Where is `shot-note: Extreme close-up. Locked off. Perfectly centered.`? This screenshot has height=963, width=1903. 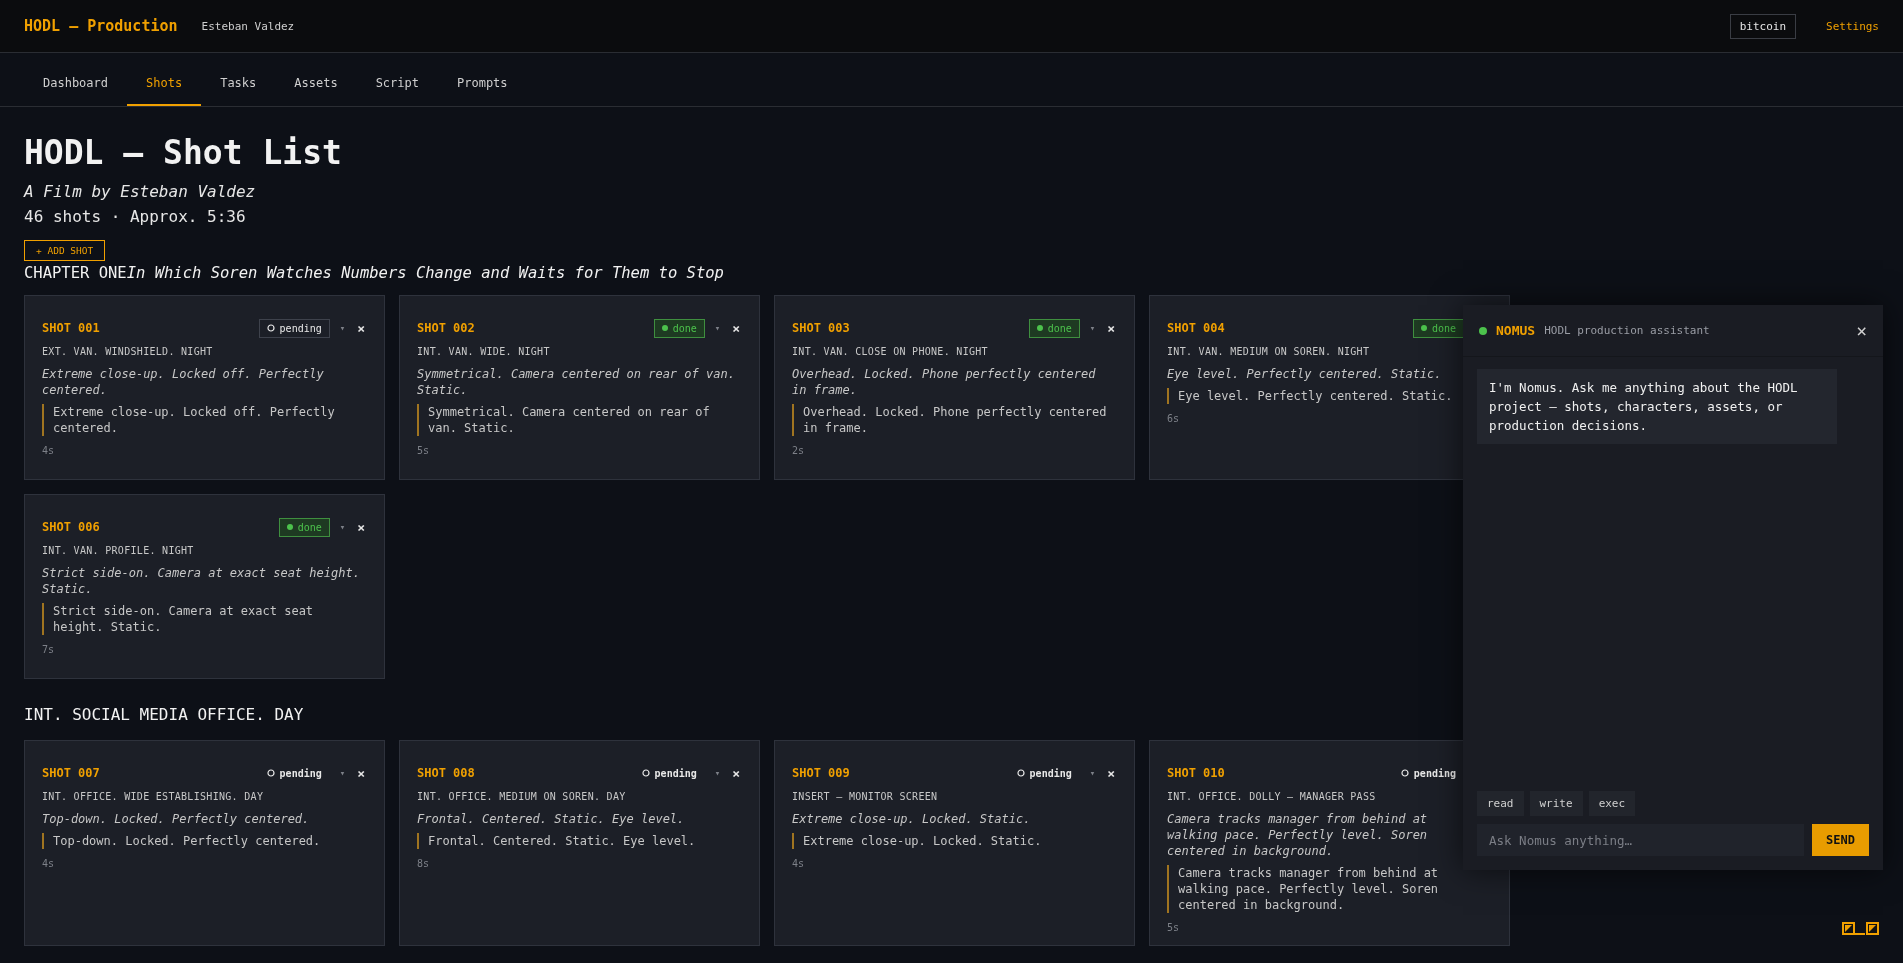
shot-note: Extreme close-up. Locked off. Perfectly centered. is located at coordinates (204, 420).